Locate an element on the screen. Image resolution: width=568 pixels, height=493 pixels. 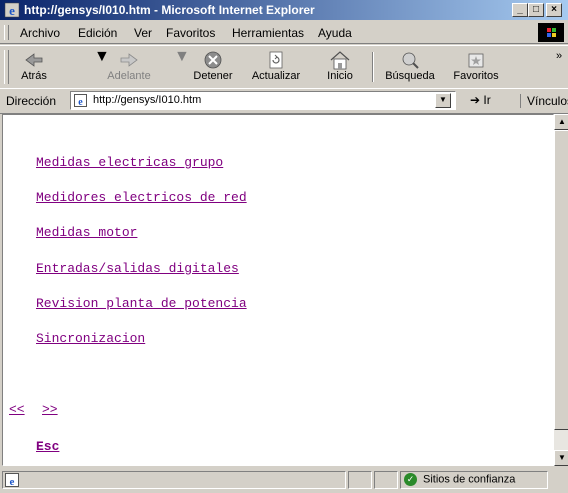
menu-archivo: Archivo is located at coordinates (40, 33).